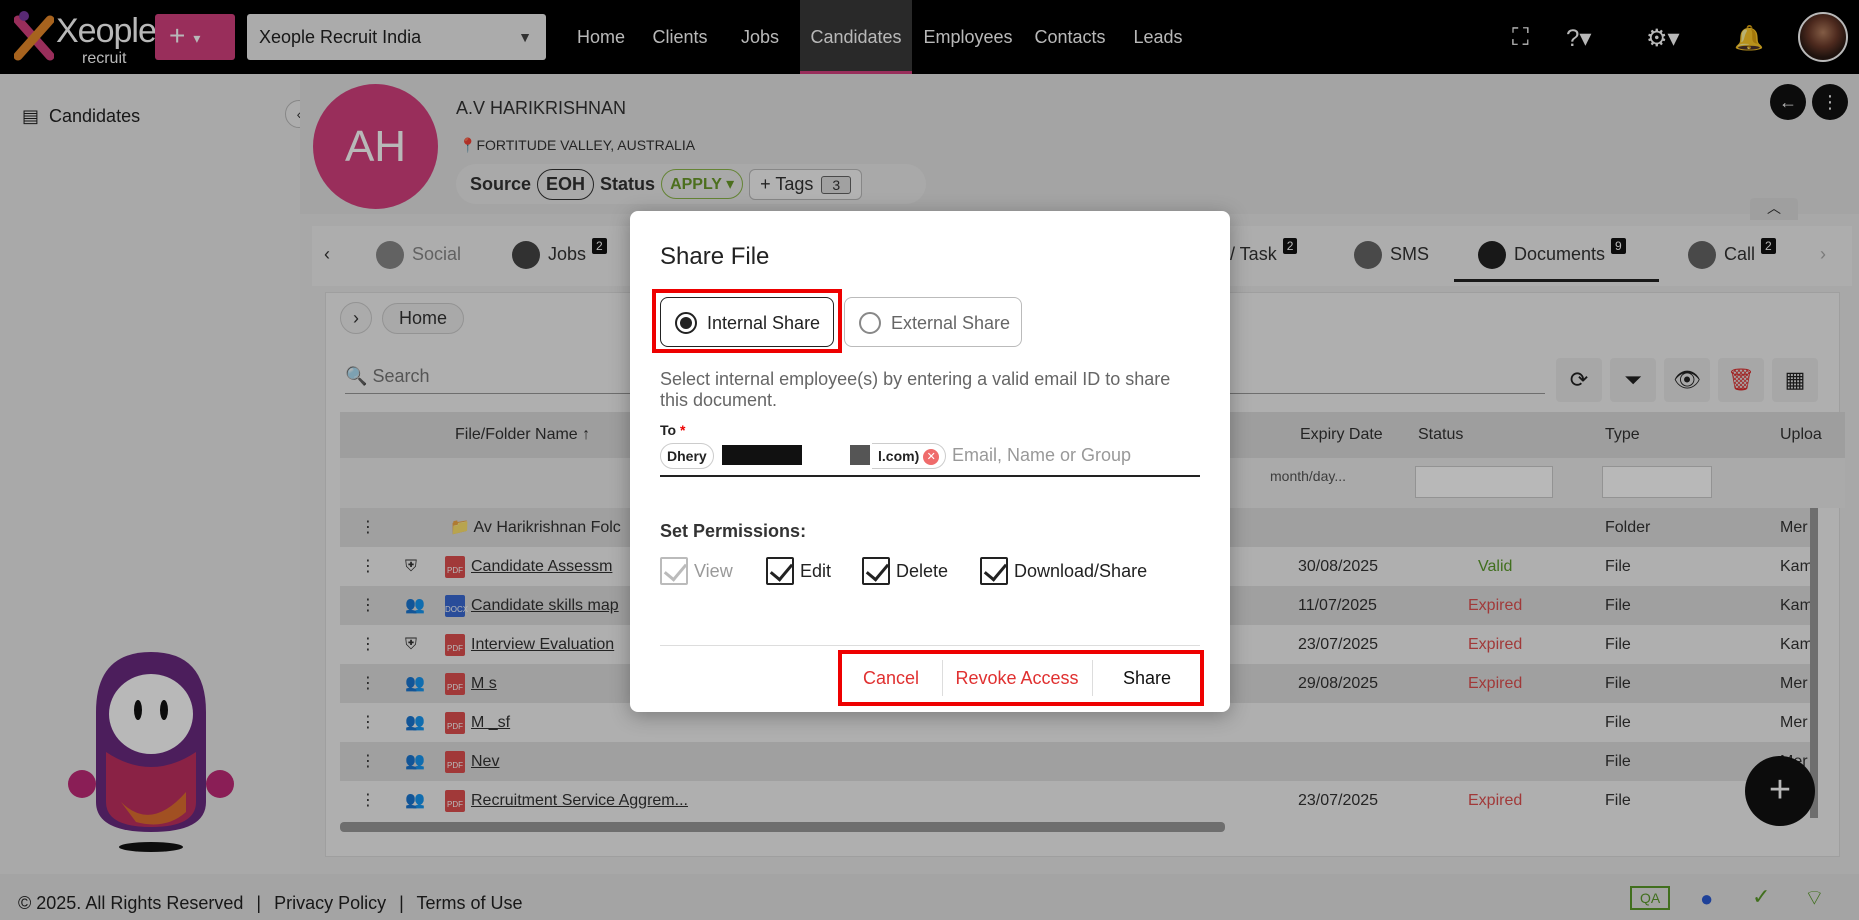 The height and width of the screenshot is (920, 1859). What do you see at coordinates (798, 571) in the screenshot?
I see `edit-checkbox: Edit` at bounding box center [798, 571].